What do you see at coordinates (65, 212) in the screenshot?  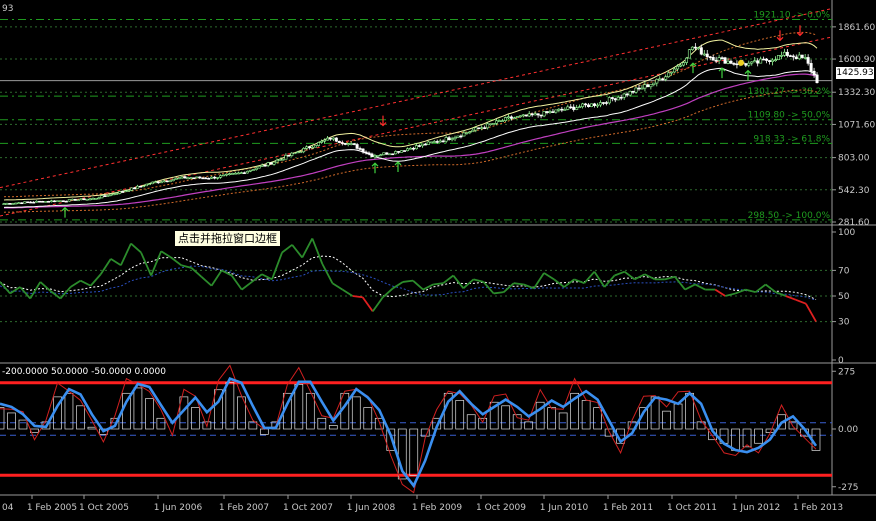 I see `fractal-up-arrow` at bounding box center [65, 212].